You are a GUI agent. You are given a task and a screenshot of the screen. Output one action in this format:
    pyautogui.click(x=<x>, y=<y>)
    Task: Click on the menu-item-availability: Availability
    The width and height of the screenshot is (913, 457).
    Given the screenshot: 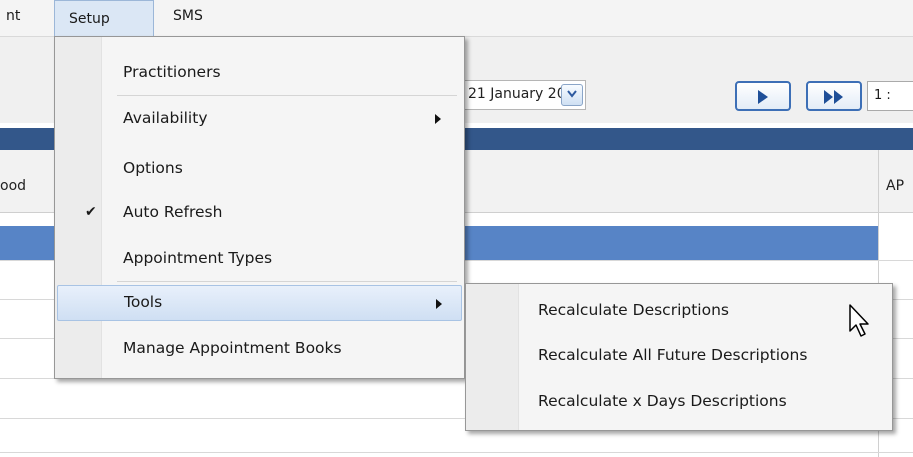 What is the action you would take?
    pyautogui.click(x=259, y=119)
    